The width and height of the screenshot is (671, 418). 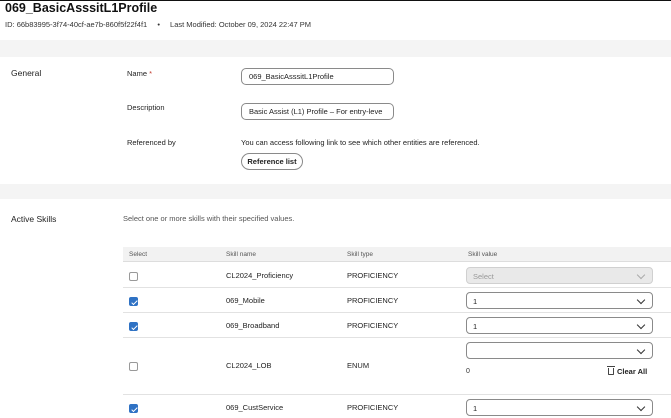 I want to click on table-row: 069_Mobile PROFICIENCY 1, so click(x=397, y=300).